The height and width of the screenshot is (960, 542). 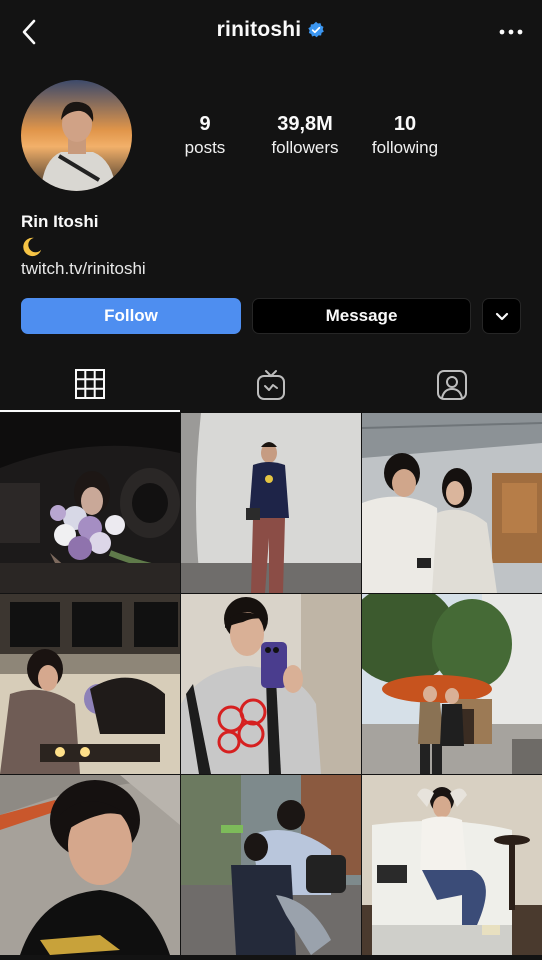 What do you see at coordinates (131, 316) in the screenshot?
I see `follow-button: Follow` at bounding box center [131, 316].